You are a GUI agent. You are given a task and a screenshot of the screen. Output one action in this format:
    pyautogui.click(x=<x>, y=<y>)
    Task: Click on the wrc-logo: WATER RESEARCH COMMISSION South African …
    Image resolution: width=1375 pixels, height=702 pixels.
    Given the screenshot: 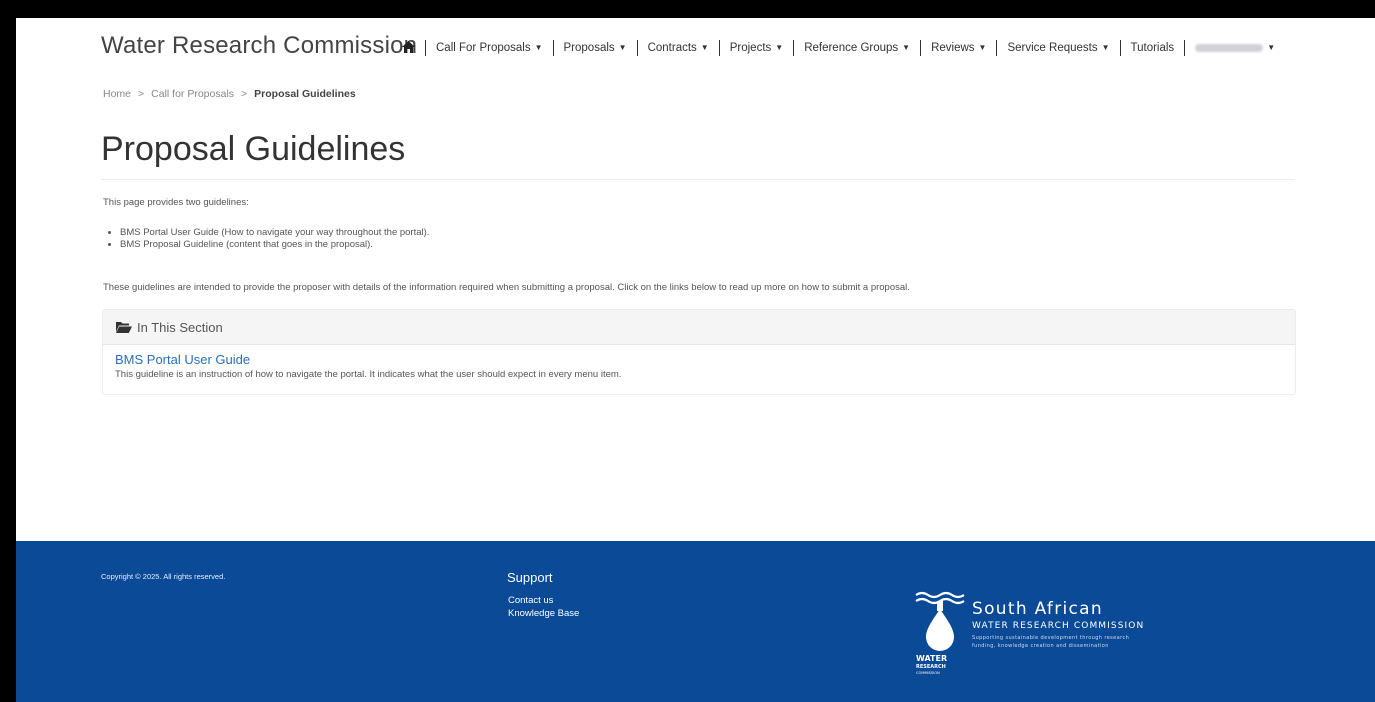 What is the action you would take?
    pyautogui.click(x=1062, y=632)
    